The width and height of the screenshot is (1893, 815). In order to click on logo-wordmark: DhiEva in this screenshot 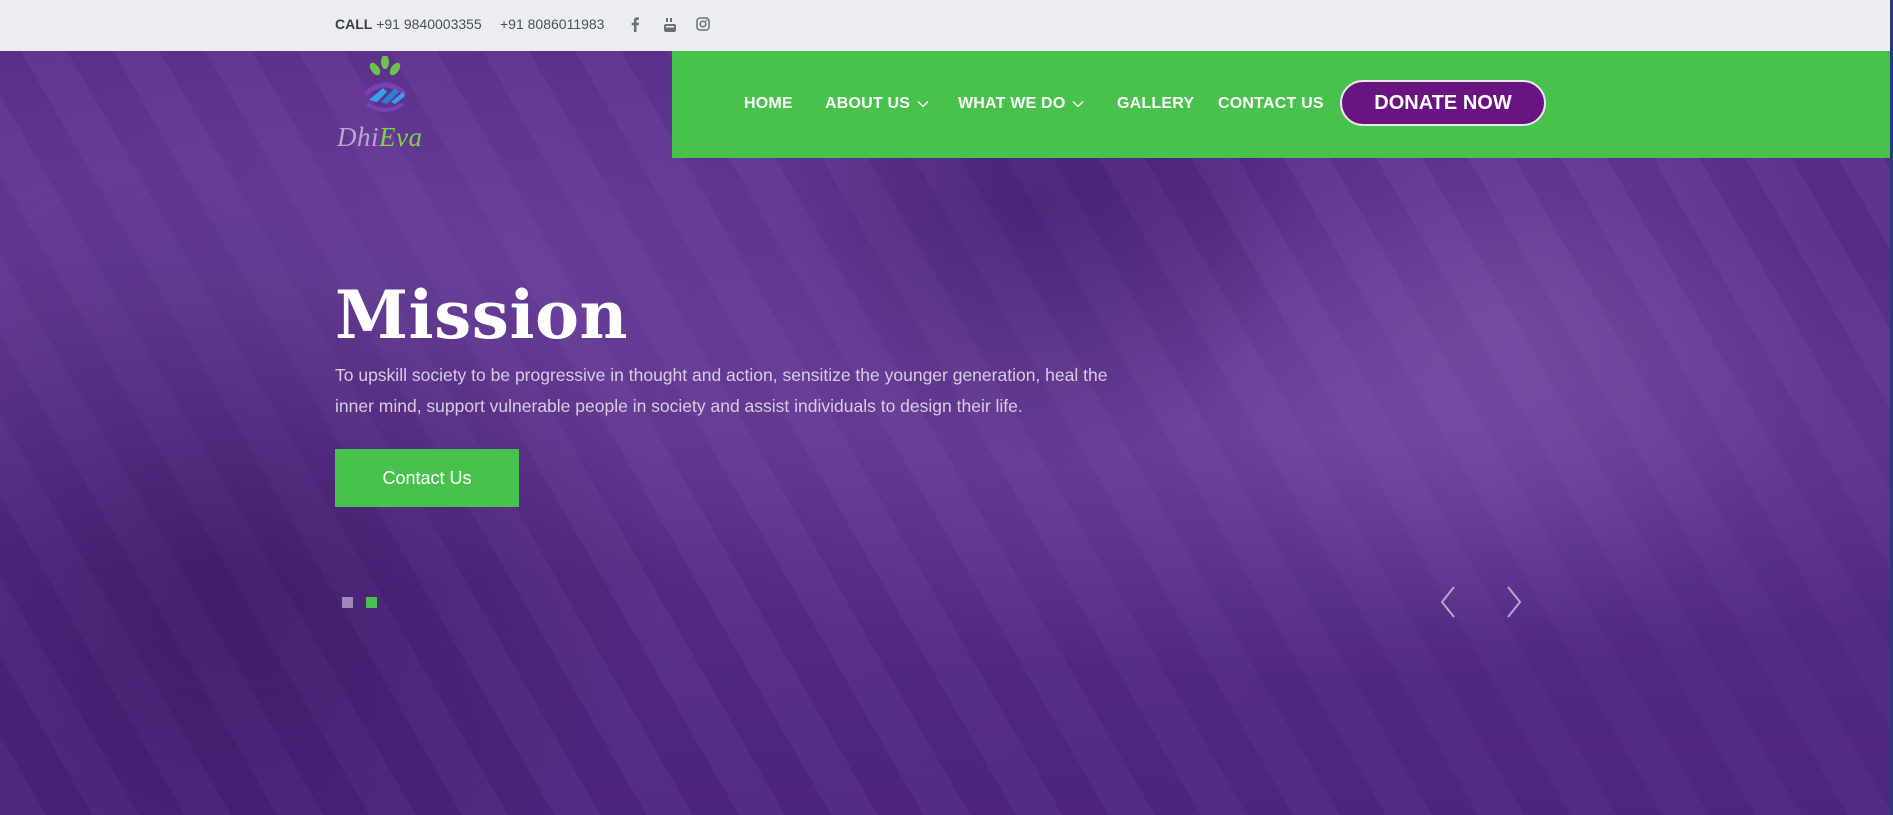, I will do `click(379, 137)`.